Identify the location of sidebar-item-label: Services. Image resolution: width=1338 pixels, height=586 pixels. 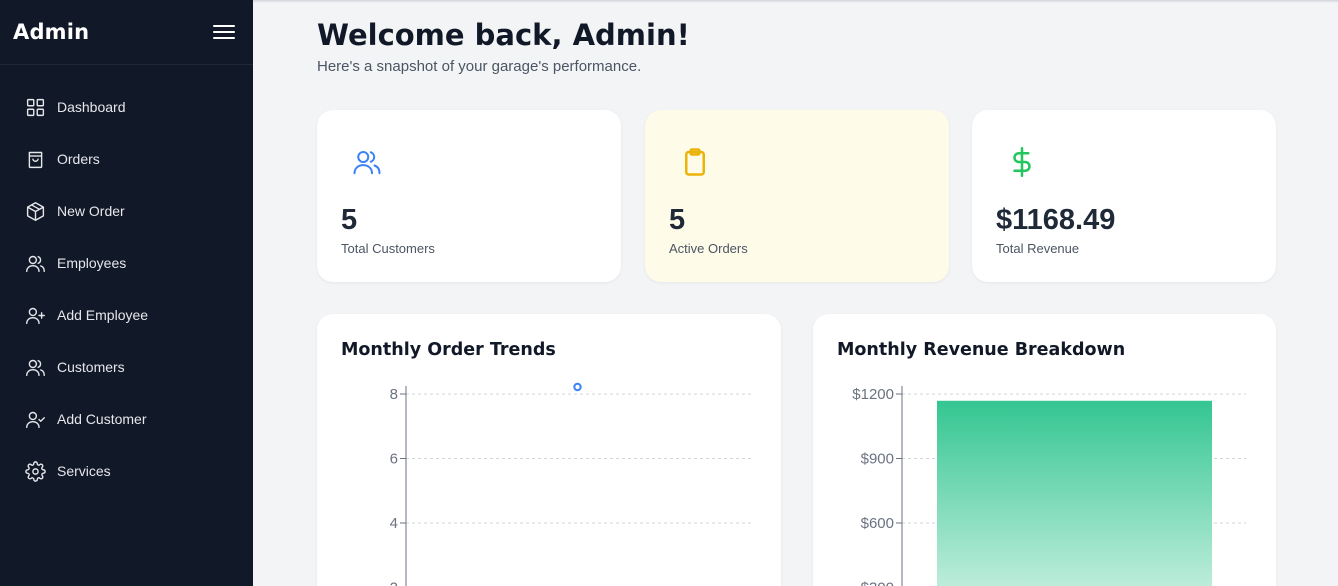
(84, 471).